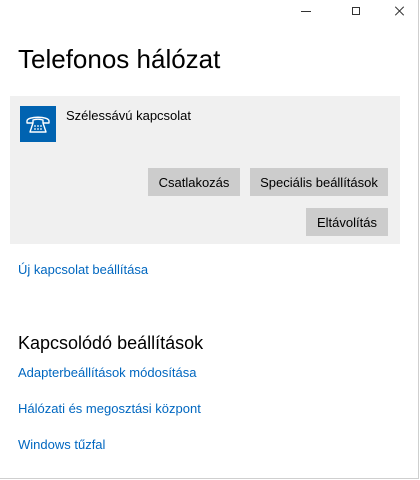  I want to click on dialup-phone-icon, so click(38, 124).